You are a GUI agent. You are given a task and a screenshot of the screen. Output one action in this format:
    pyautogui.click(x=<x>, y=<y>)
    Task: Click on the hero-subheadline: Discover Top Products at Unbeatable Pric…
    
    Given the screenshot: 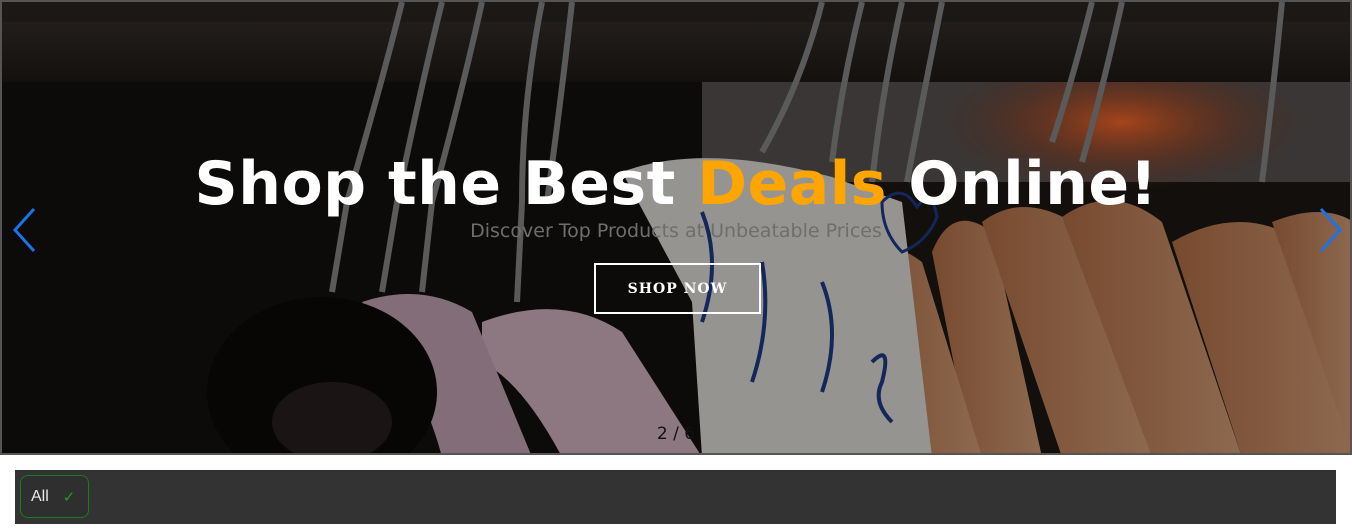 What is the action you would take?
    pyautogui.click(x=676, y=231)
    